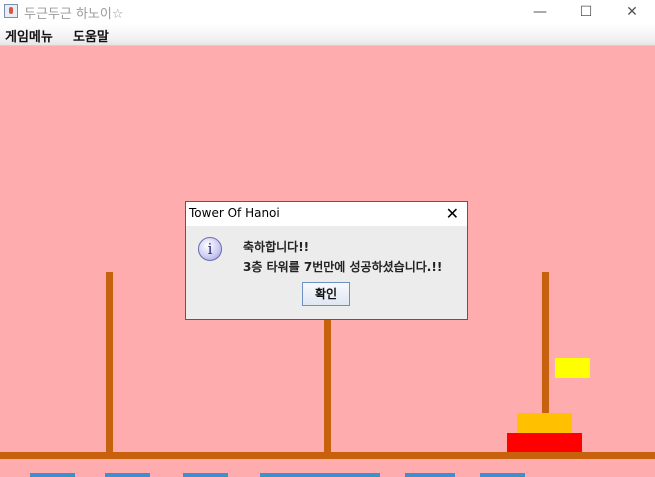 Image resolution: width=655 pixels, height=477 pixels. I want to click on minimize-icon: —, so click(540, 12).